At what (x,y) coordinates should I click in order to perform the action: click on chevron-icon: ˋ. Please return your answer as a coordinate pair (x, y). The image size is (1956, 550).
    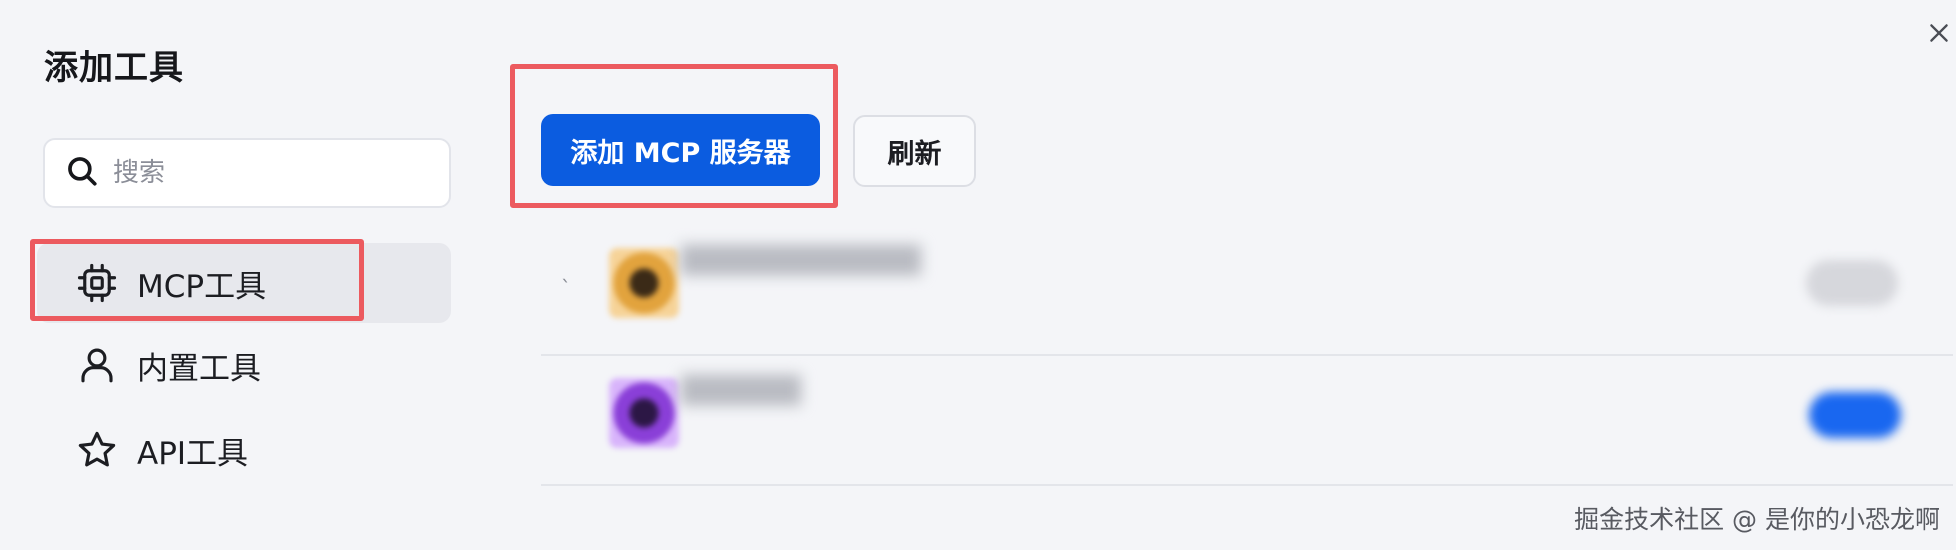
    Looking at the image, I should click on (566, 288).